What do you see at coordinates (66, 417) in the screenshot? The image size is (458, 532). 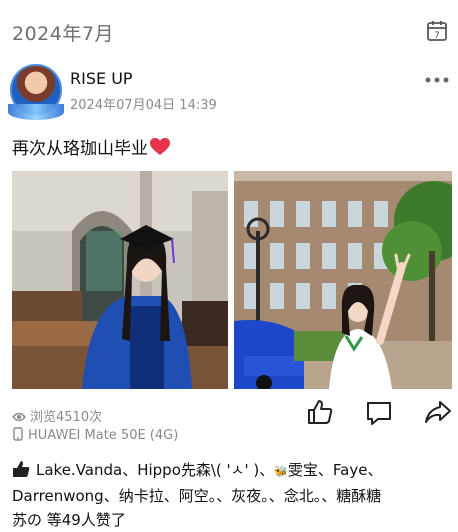 I see `view-count-text: 浏览4510次` at bounding box center [66, 417].